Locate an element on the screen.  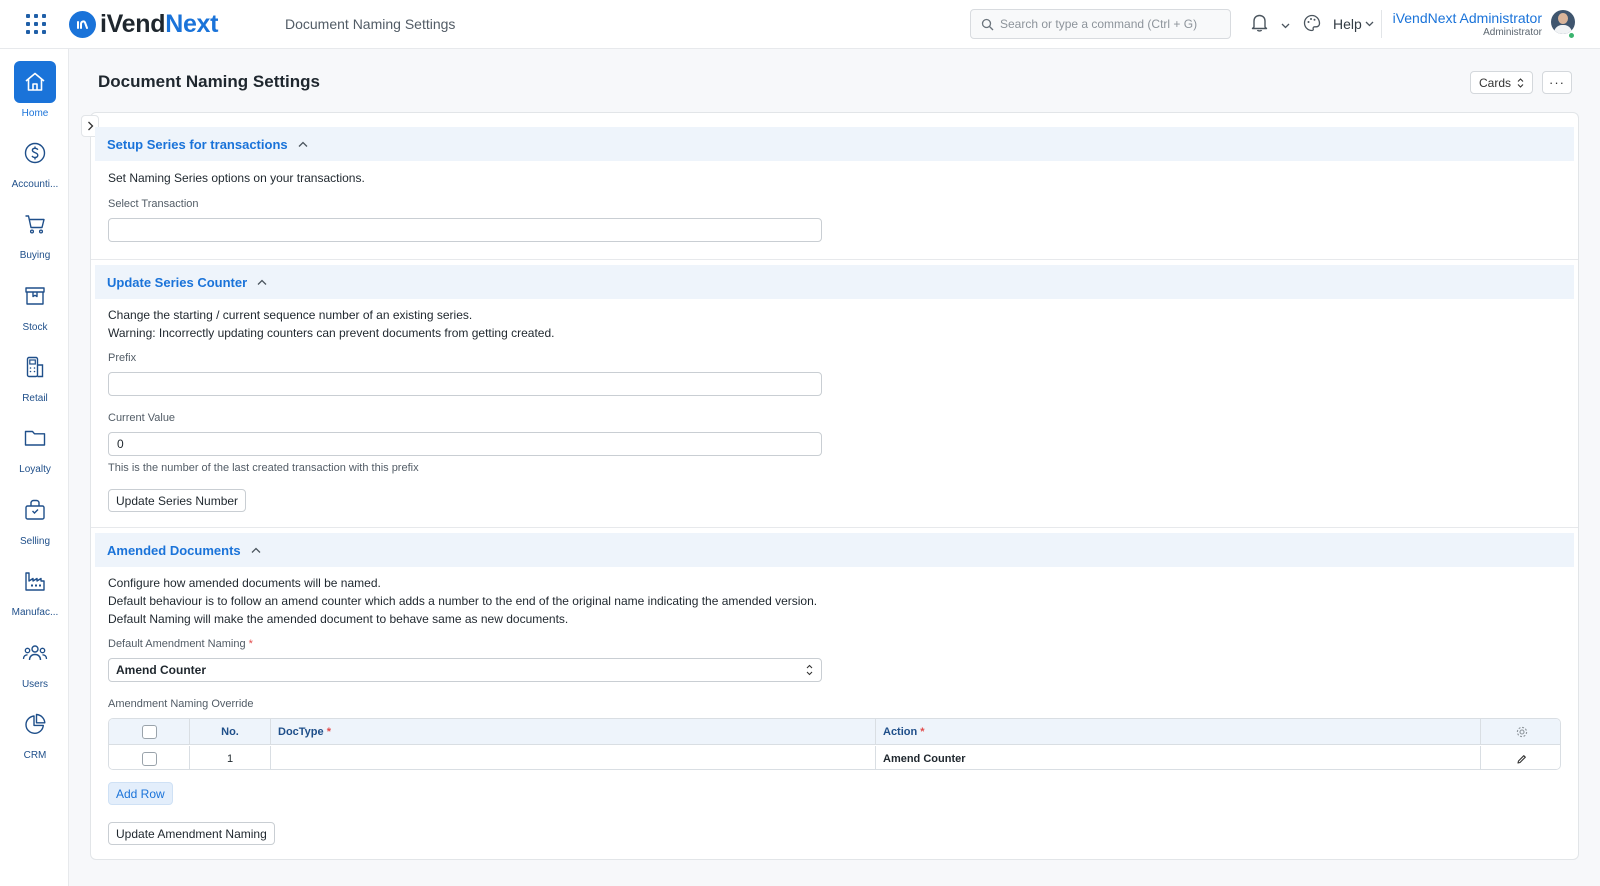
column-header-doctype: DocType * is located at coordinates (573, 731).